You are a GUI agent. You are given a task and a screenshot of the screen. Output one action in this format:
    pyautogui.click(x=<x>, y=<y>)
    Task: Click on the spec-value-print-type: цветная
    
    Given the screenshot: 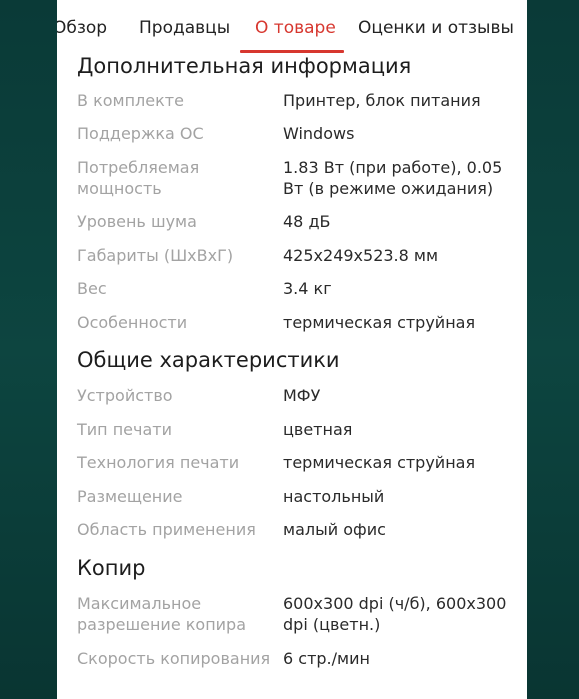 What is the action you would take?
    pyautogui.click(x=318, y=429)
    